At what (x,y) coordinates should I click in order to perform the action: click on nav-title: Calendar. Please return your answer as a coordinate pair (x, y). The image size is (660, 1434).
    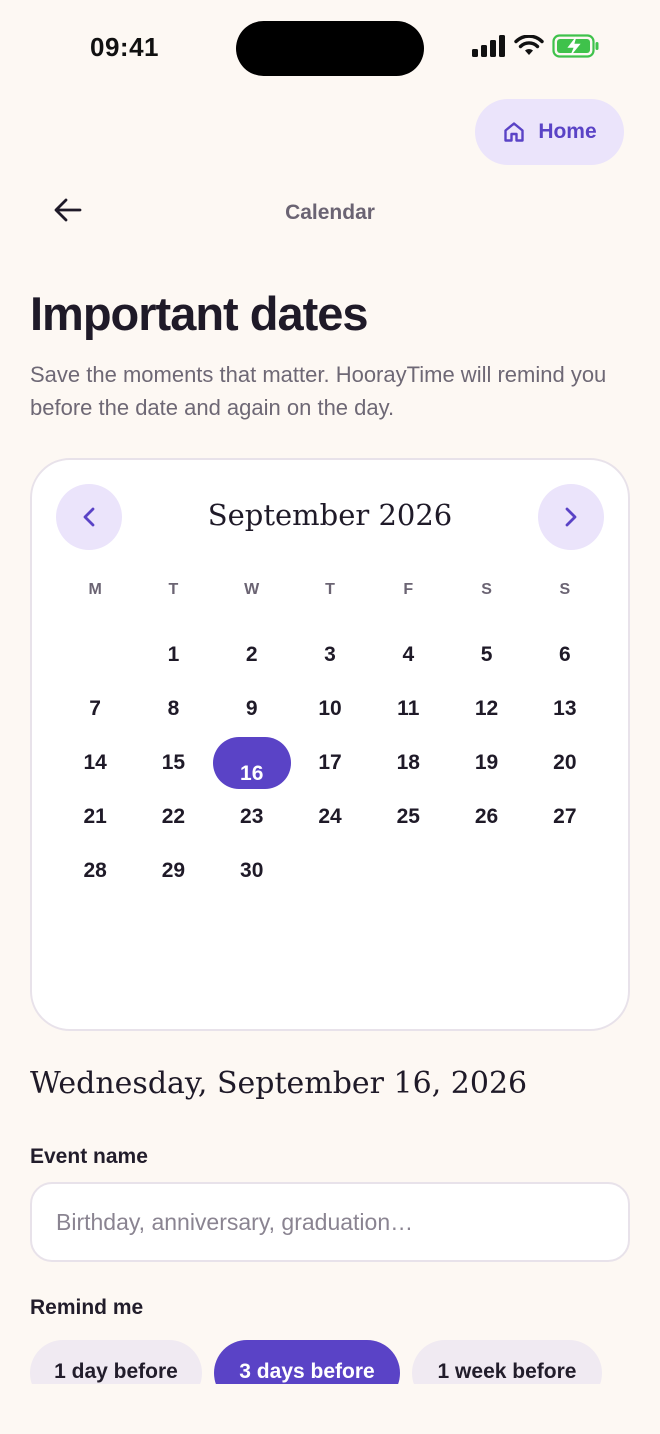
    Looking at the image, I should click on (330, 212).